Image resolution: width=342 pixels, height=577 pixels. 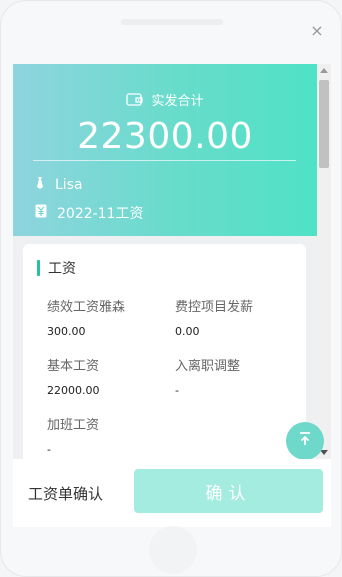 I want to click on home-button, so click(x=173, y=550).